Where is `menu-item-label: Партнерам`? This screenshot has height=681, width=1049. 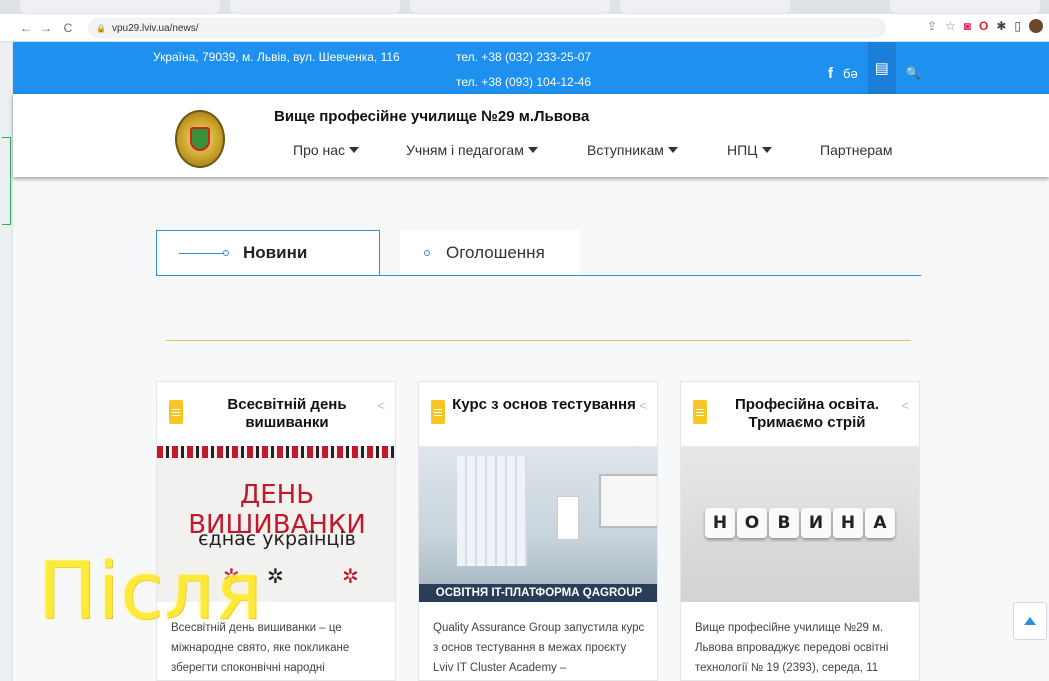 menu-item-label: Партнерам is located at coordinates (856, 150).